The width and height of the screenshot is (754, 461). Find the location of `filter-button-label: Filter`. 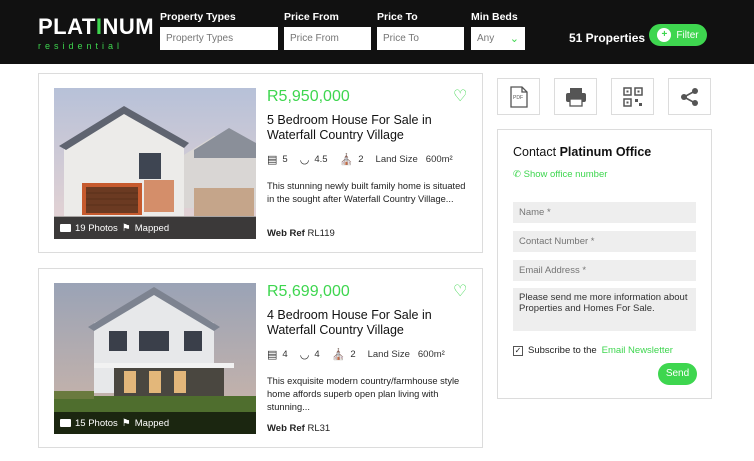

filter-button-label: Filter is located at coordinates (687, 35).